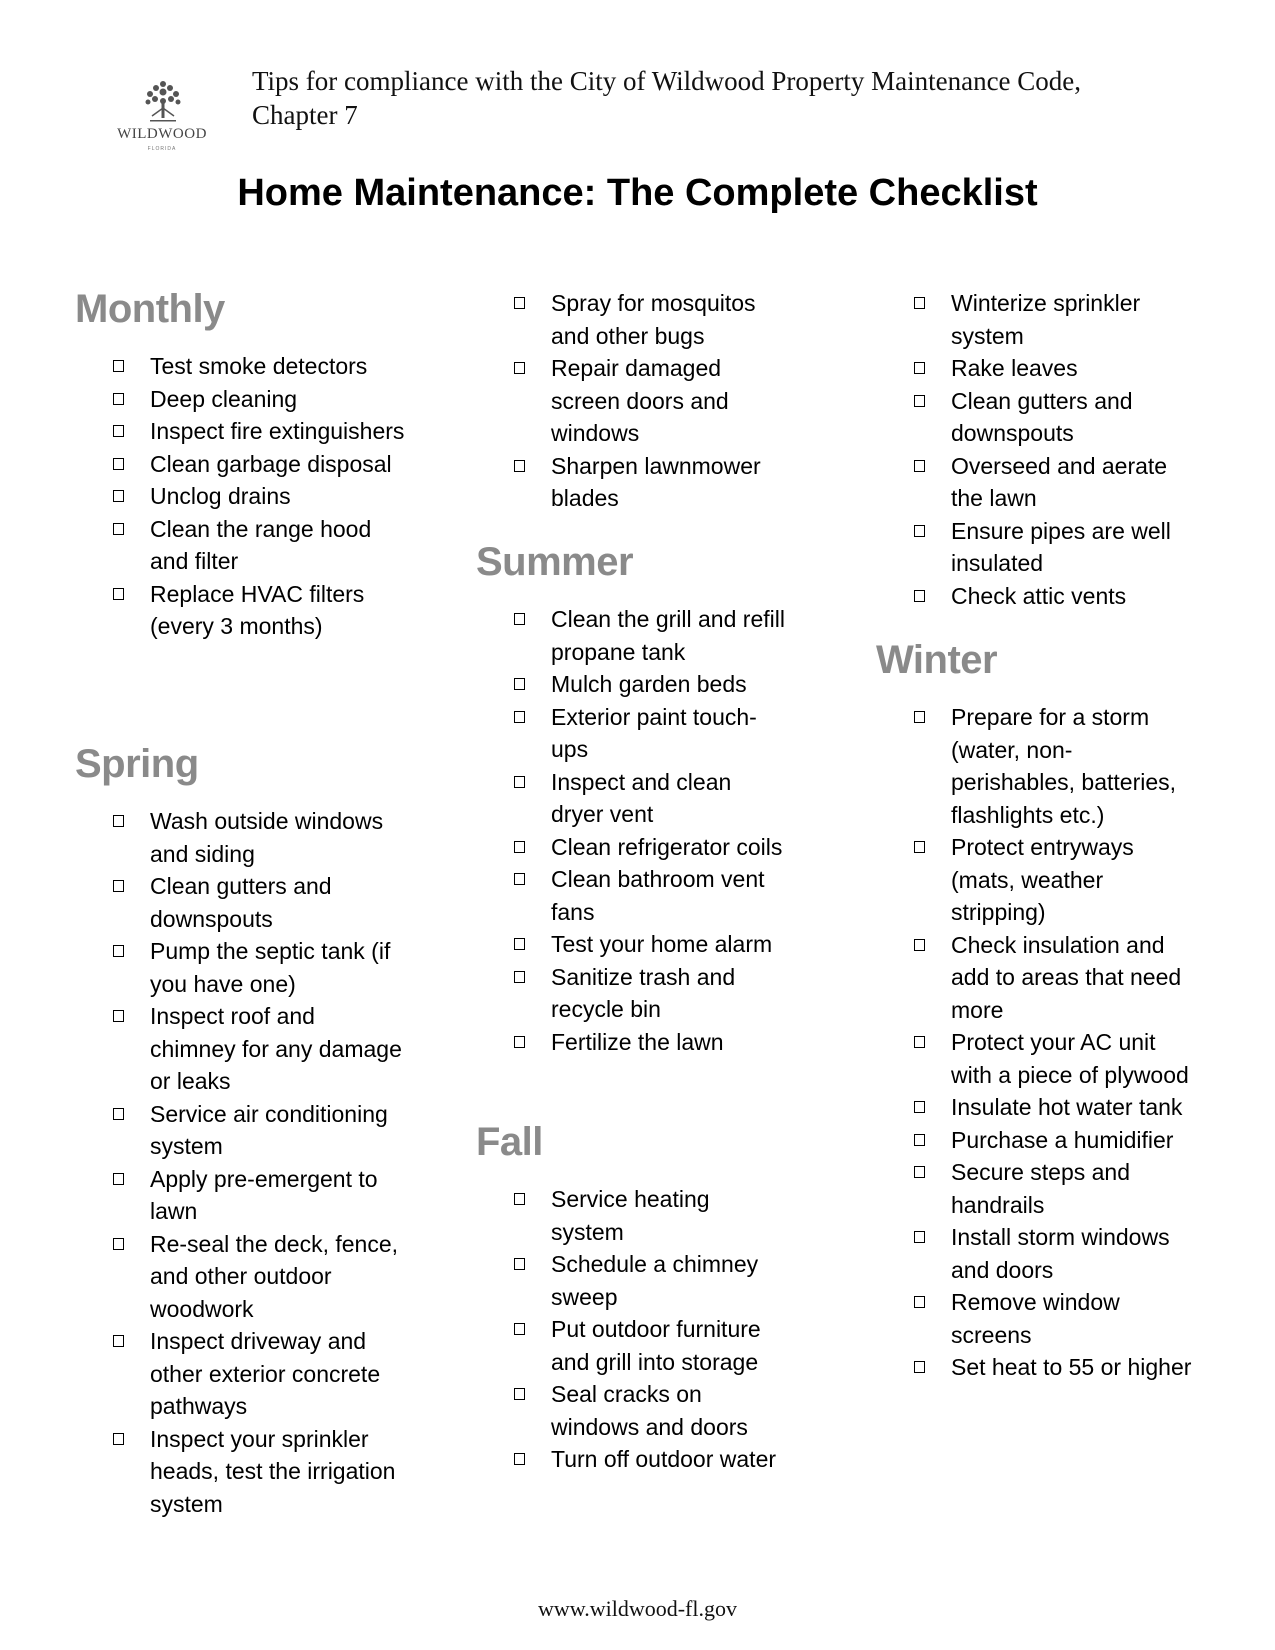  What do you see at coordinates (224, 398) in the screenshot?
I see `checklist-item-label: Deep cleaning` at bounding box center [224, 398].